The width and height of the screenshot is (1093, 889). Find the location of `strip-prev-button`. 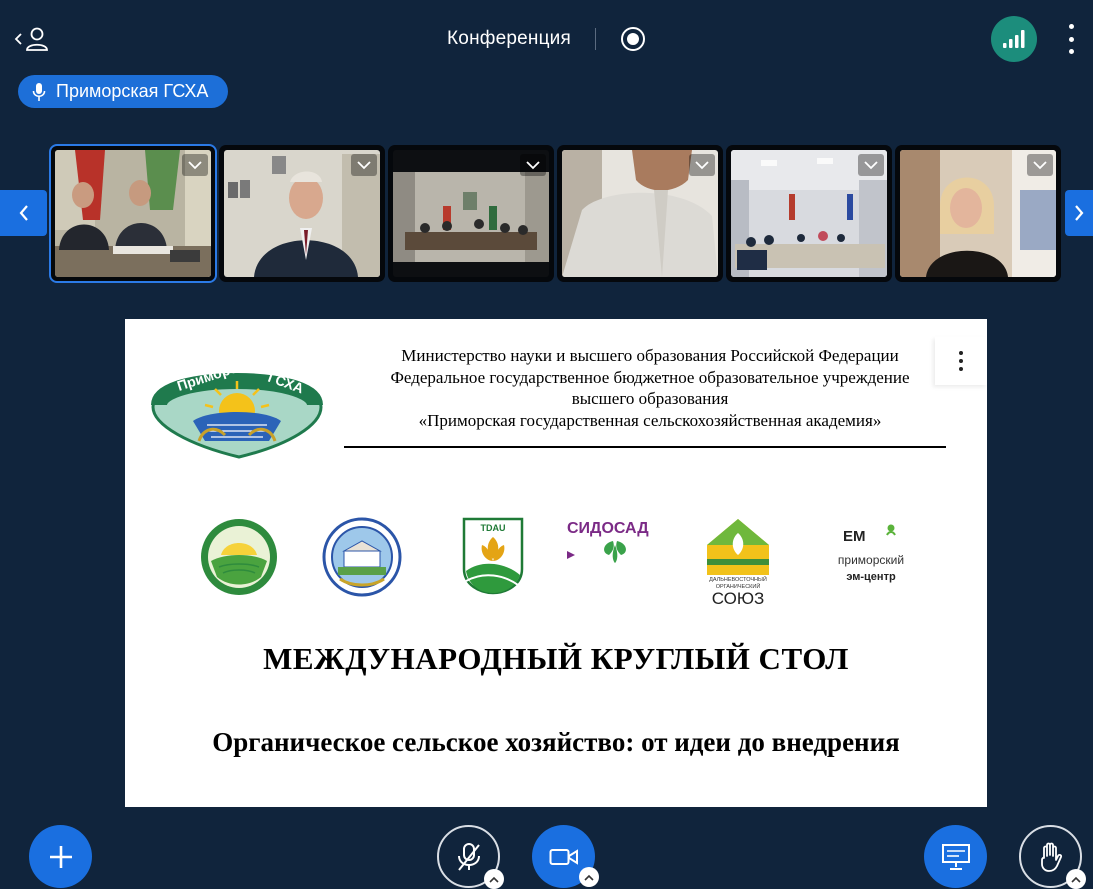

strip-prev-button is located at coordinates (23, 213).